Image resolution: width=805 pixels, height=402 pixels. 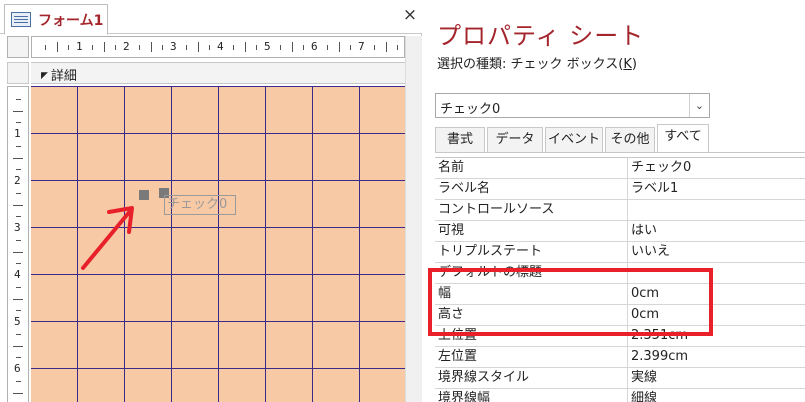 What do you see at coordinates (718, 378) in the screenshot?
I see `property-value: 実線` at bounding box center [718, 378].